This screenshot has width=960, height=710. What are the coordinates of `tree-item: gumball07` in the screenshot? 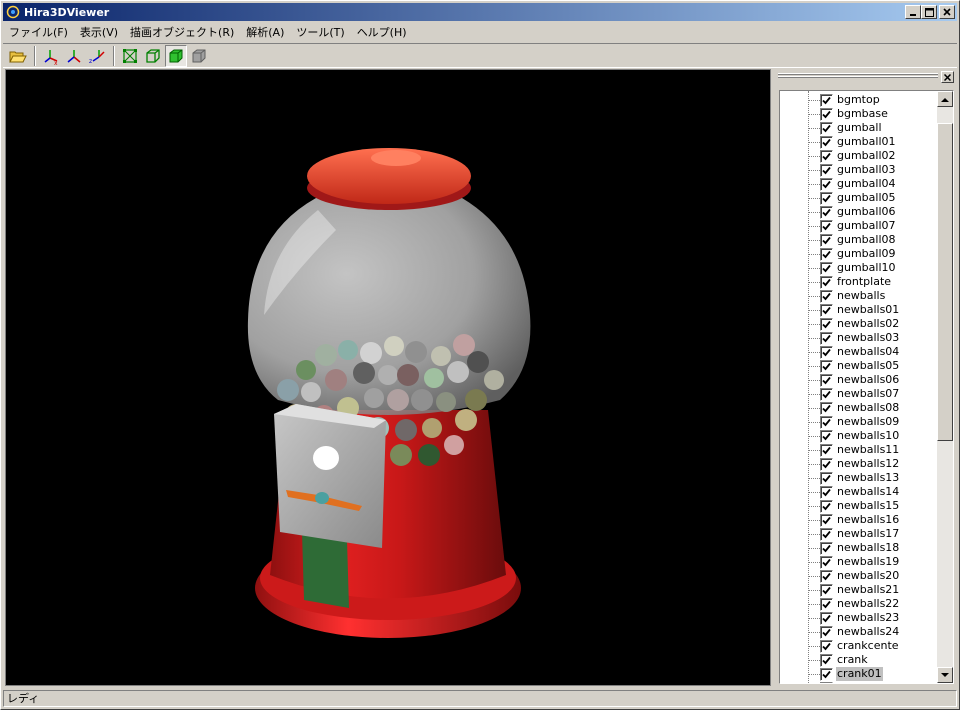 It's located at (858, 226).